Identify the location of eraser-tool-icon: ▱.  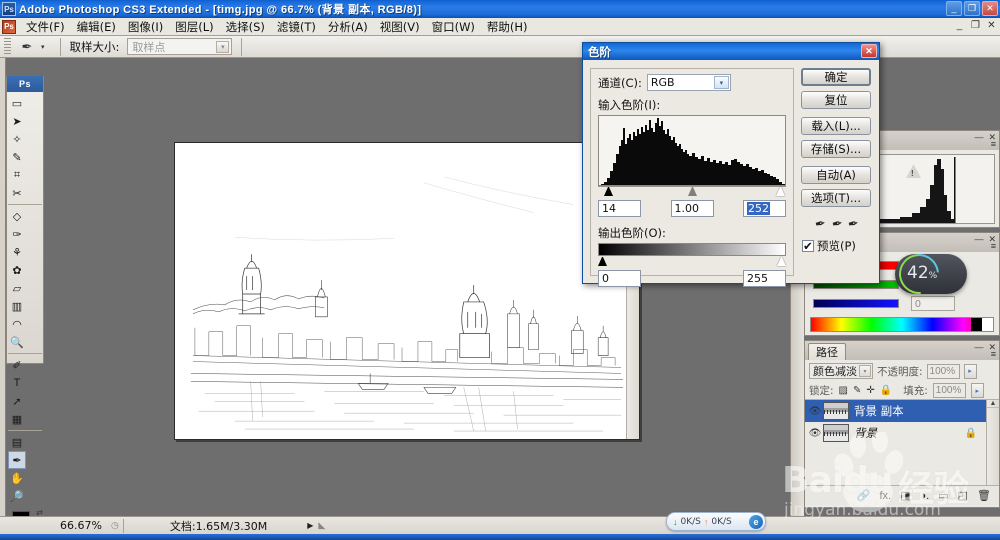
(17, 288).